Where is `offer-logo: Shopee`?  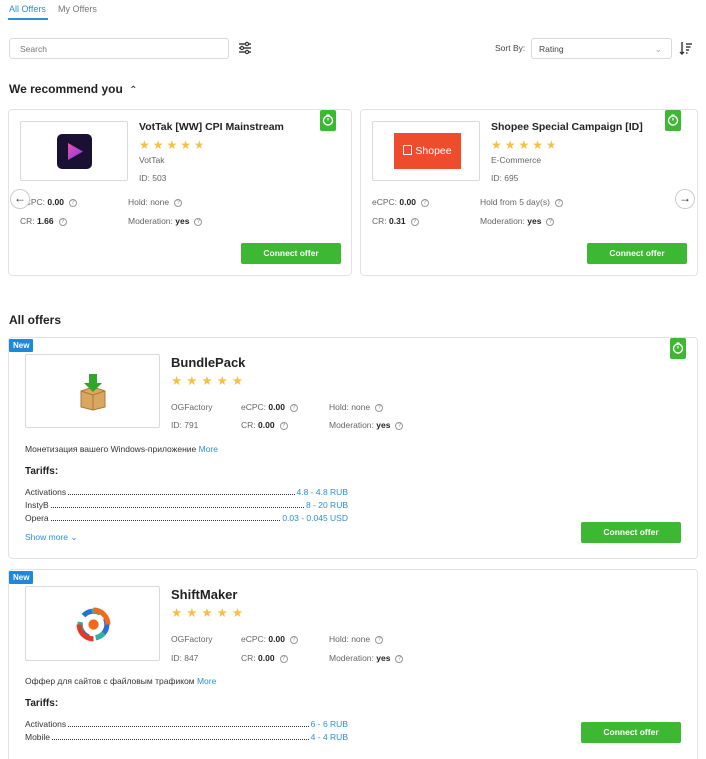
offer-logo: Shopee is located at coordinates (426, 151).